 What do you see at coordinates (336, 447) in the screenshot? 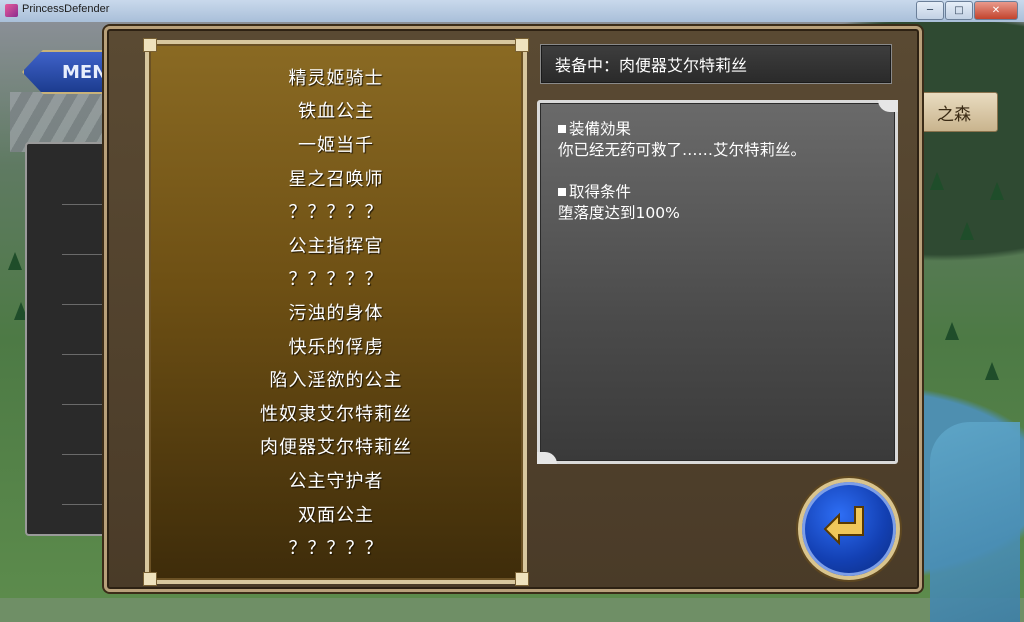
I see `title-item: 肉便器艾尔特莉丝` at bounding box center [336, 447].